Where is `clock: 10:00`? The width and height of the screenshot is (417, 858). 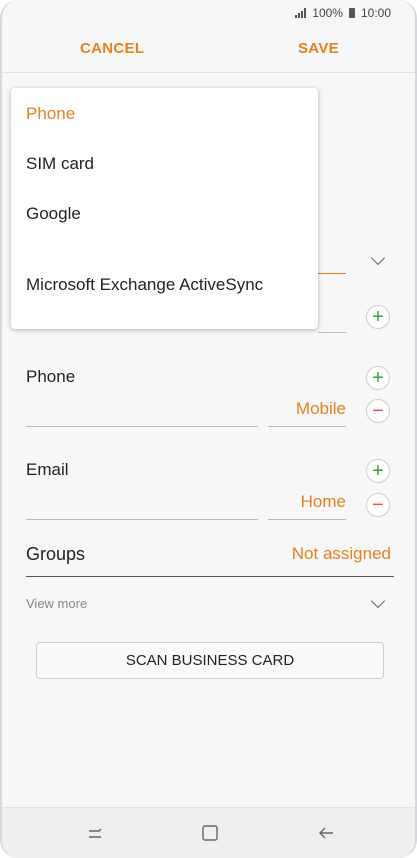
clock: 10:00 is located at coordinates (375, 13).